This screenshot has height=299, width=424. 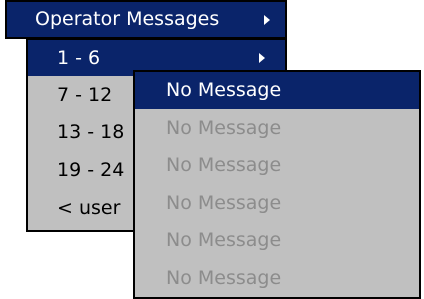 I want to click on menu-item-label: 7 - 12, so click(x=85, y=95).